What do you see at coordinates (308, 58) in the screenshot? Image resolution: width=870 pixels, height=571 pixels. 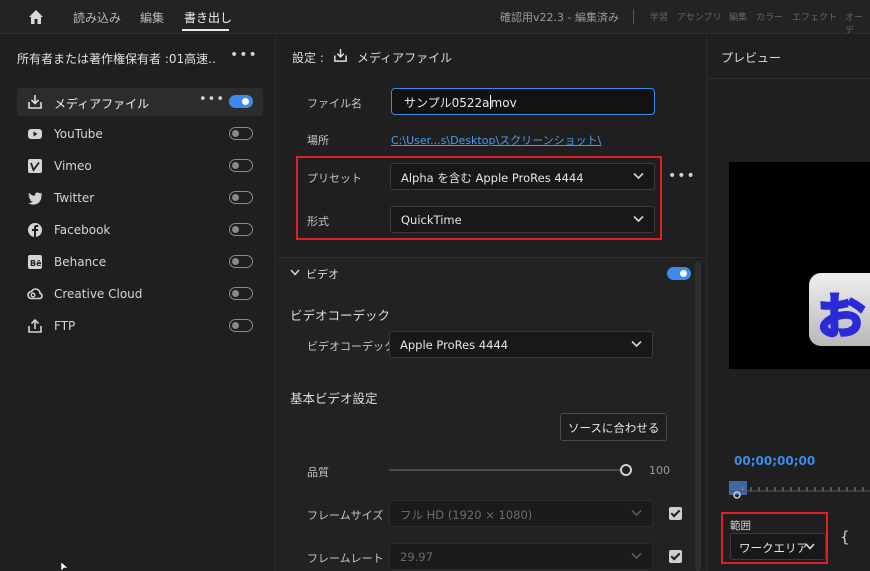 I see `settings-title: 設定 :` at bounding box center [308, 58].